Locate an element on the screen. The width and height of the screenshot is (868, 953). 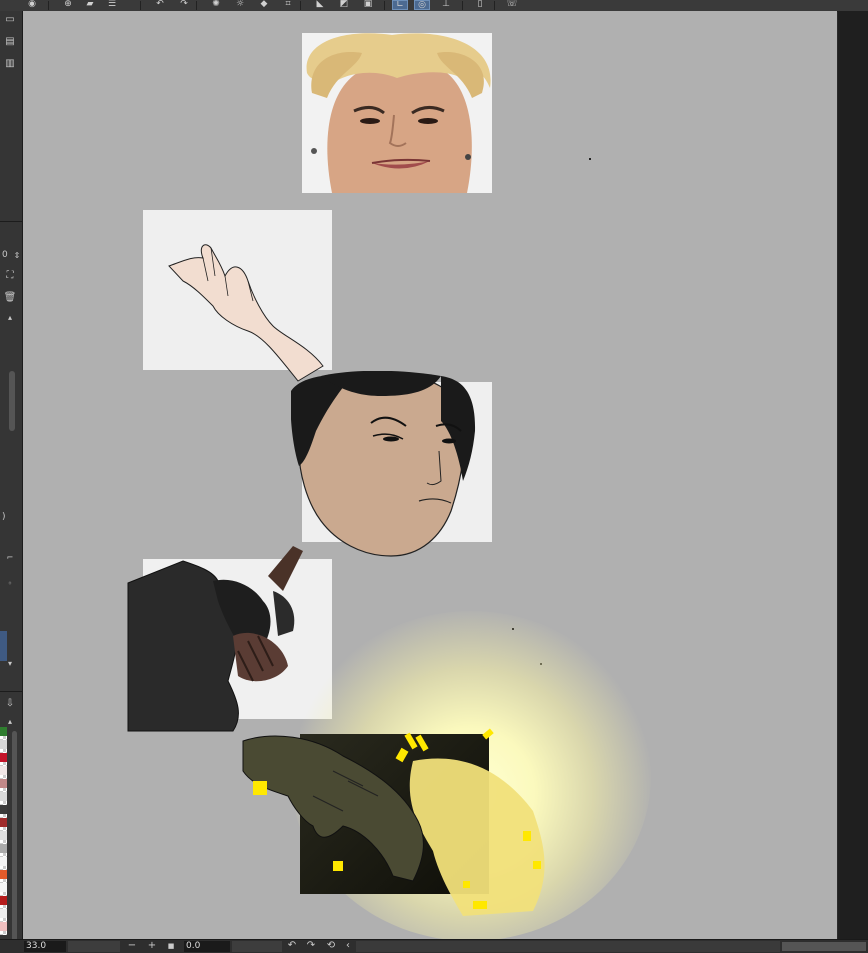
scroll-up-icon: ▴ is located at coordinates (10, 317).